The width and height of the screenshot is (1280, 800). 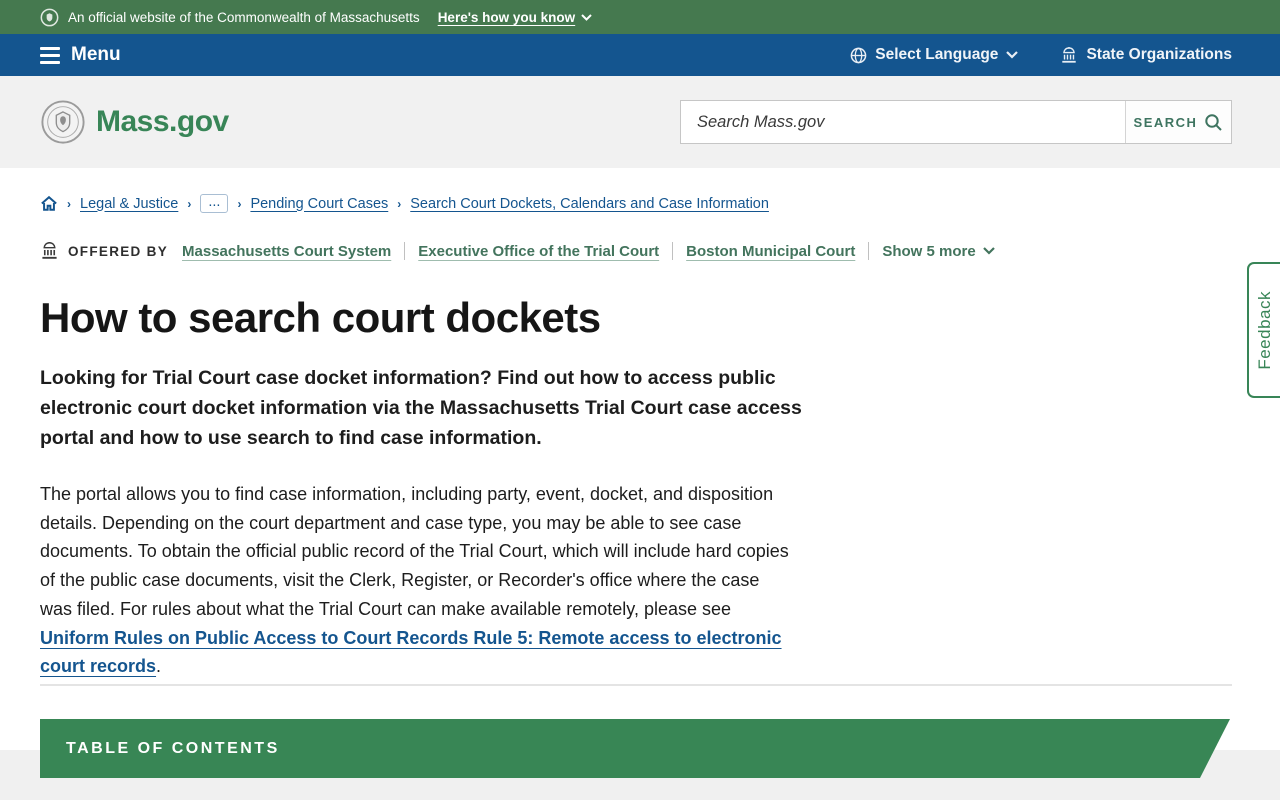 What do you see at coordinates (173, 748) in the screenshot?
I see `table-of-contents-label: TABLE OF CONTENTS` at bounding box center [173, 748].